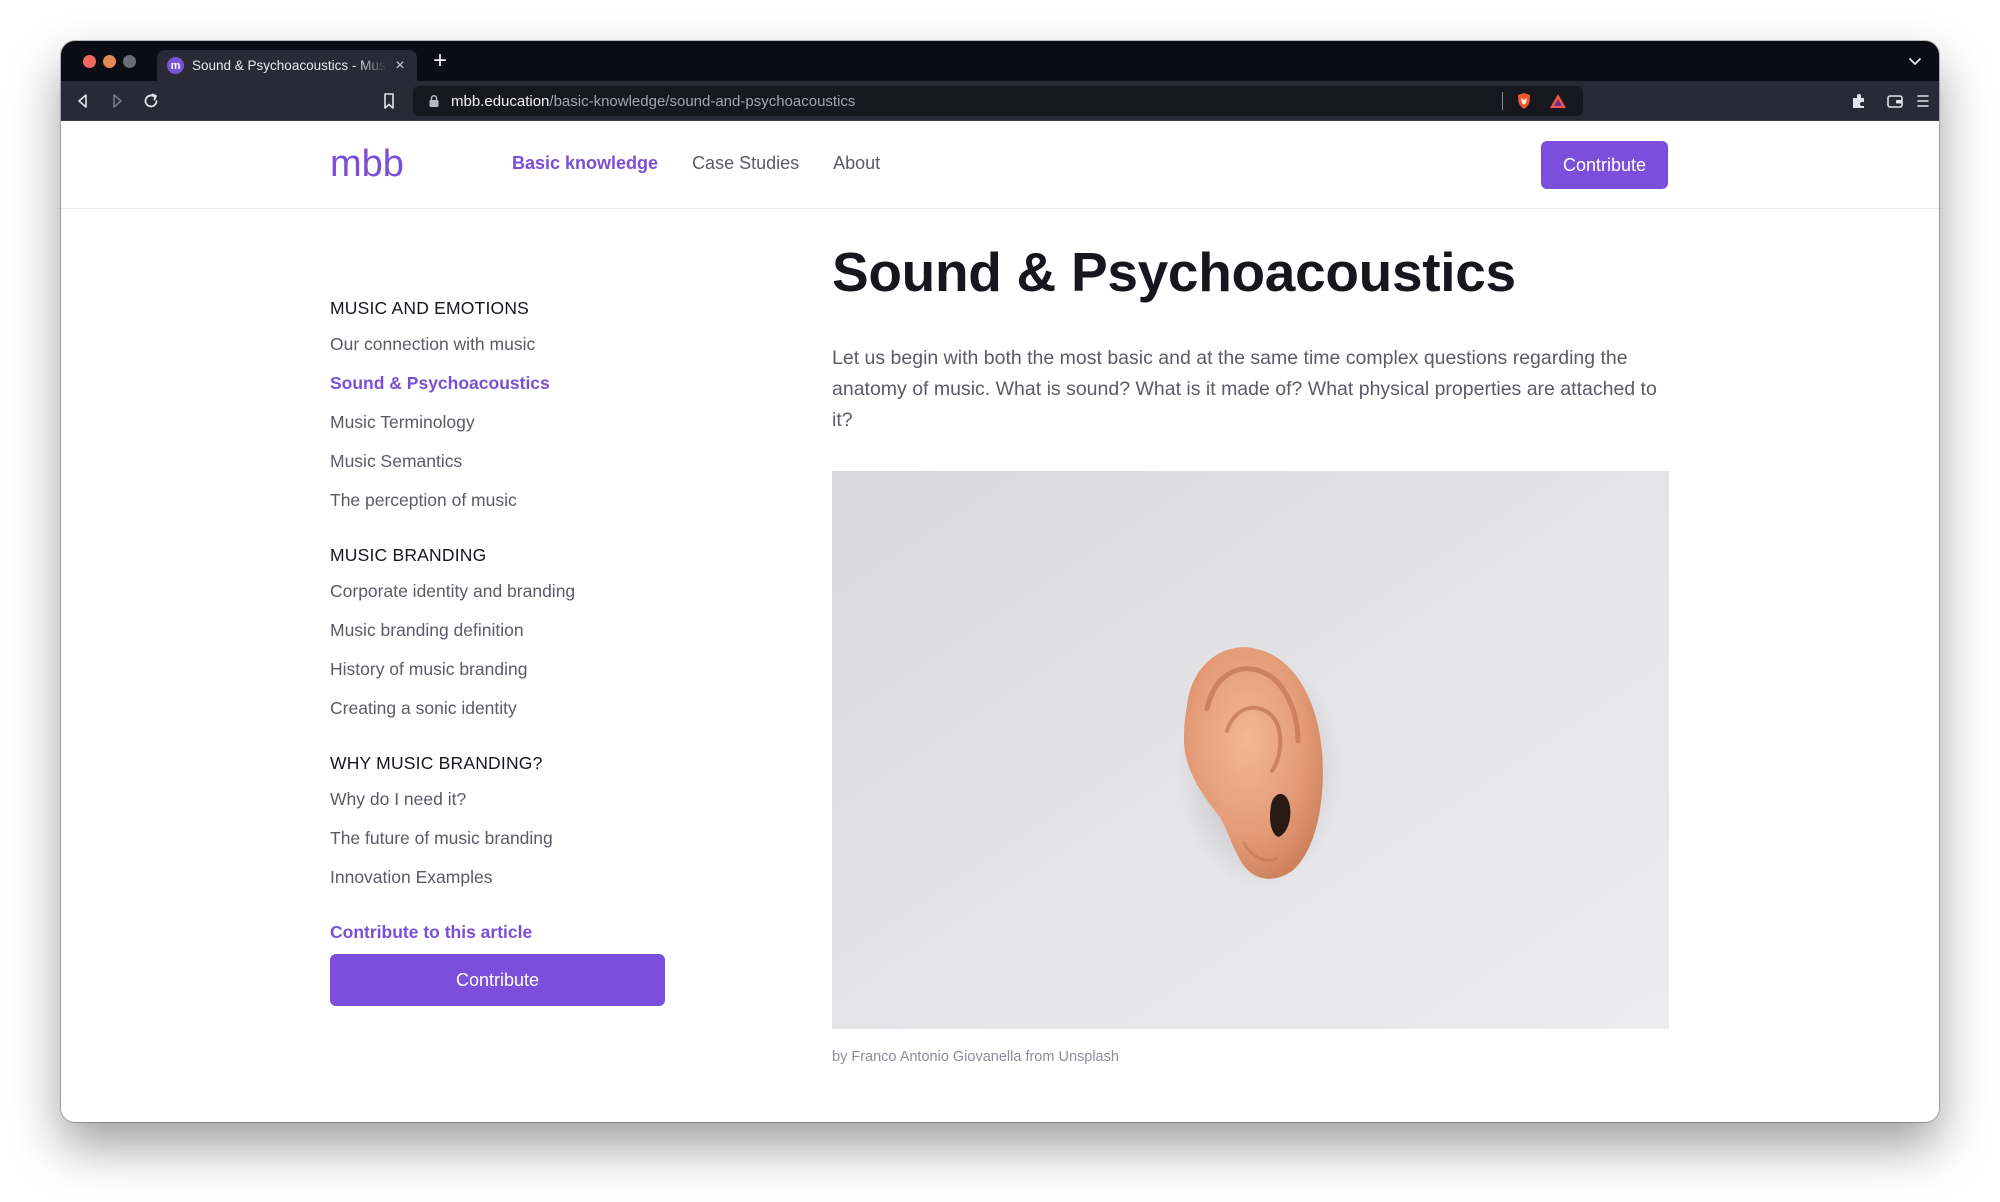  What do you see at coordinates (440, 61) in the screenshot?
I see `new-tab-icon: +` at bounding box center [440, 61].